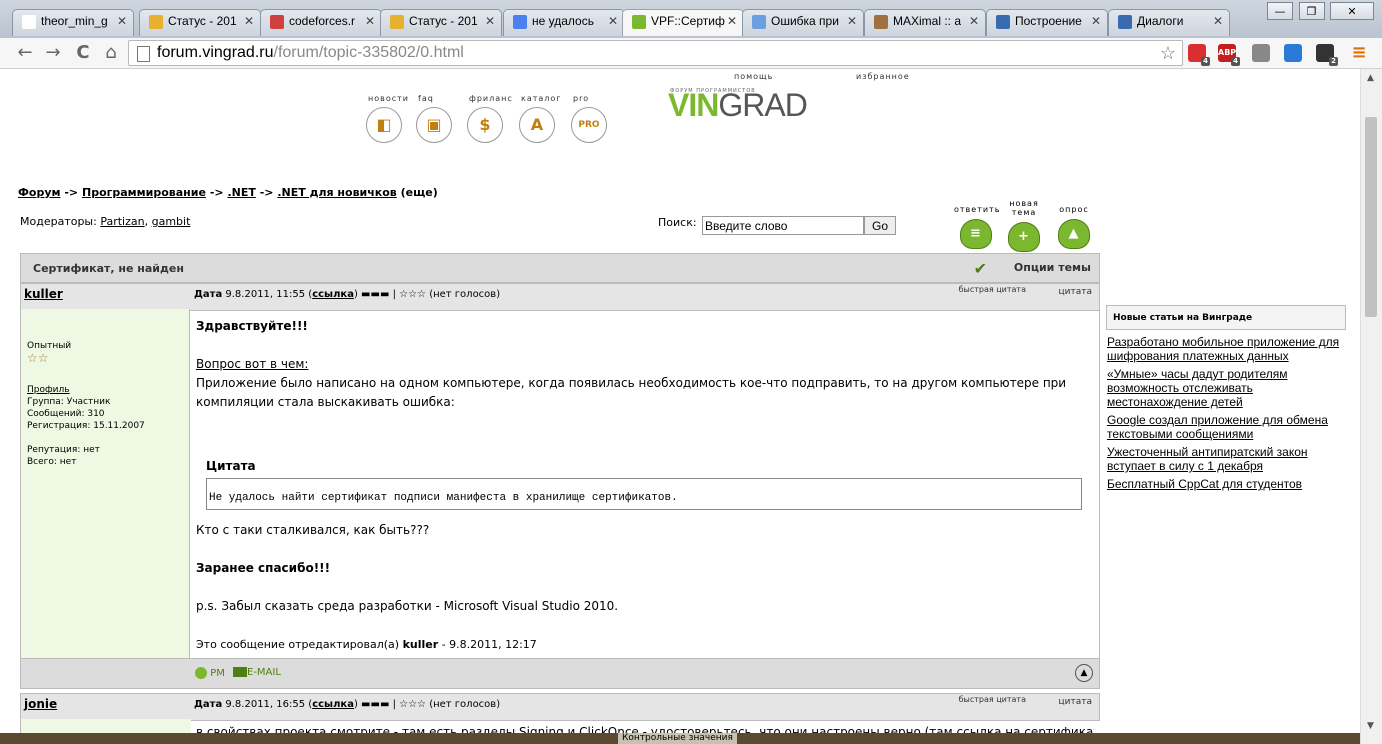  Describe the element at coordinates (485, 125) in the screenshot. I see `site-nav-2-icon: $` at that location.